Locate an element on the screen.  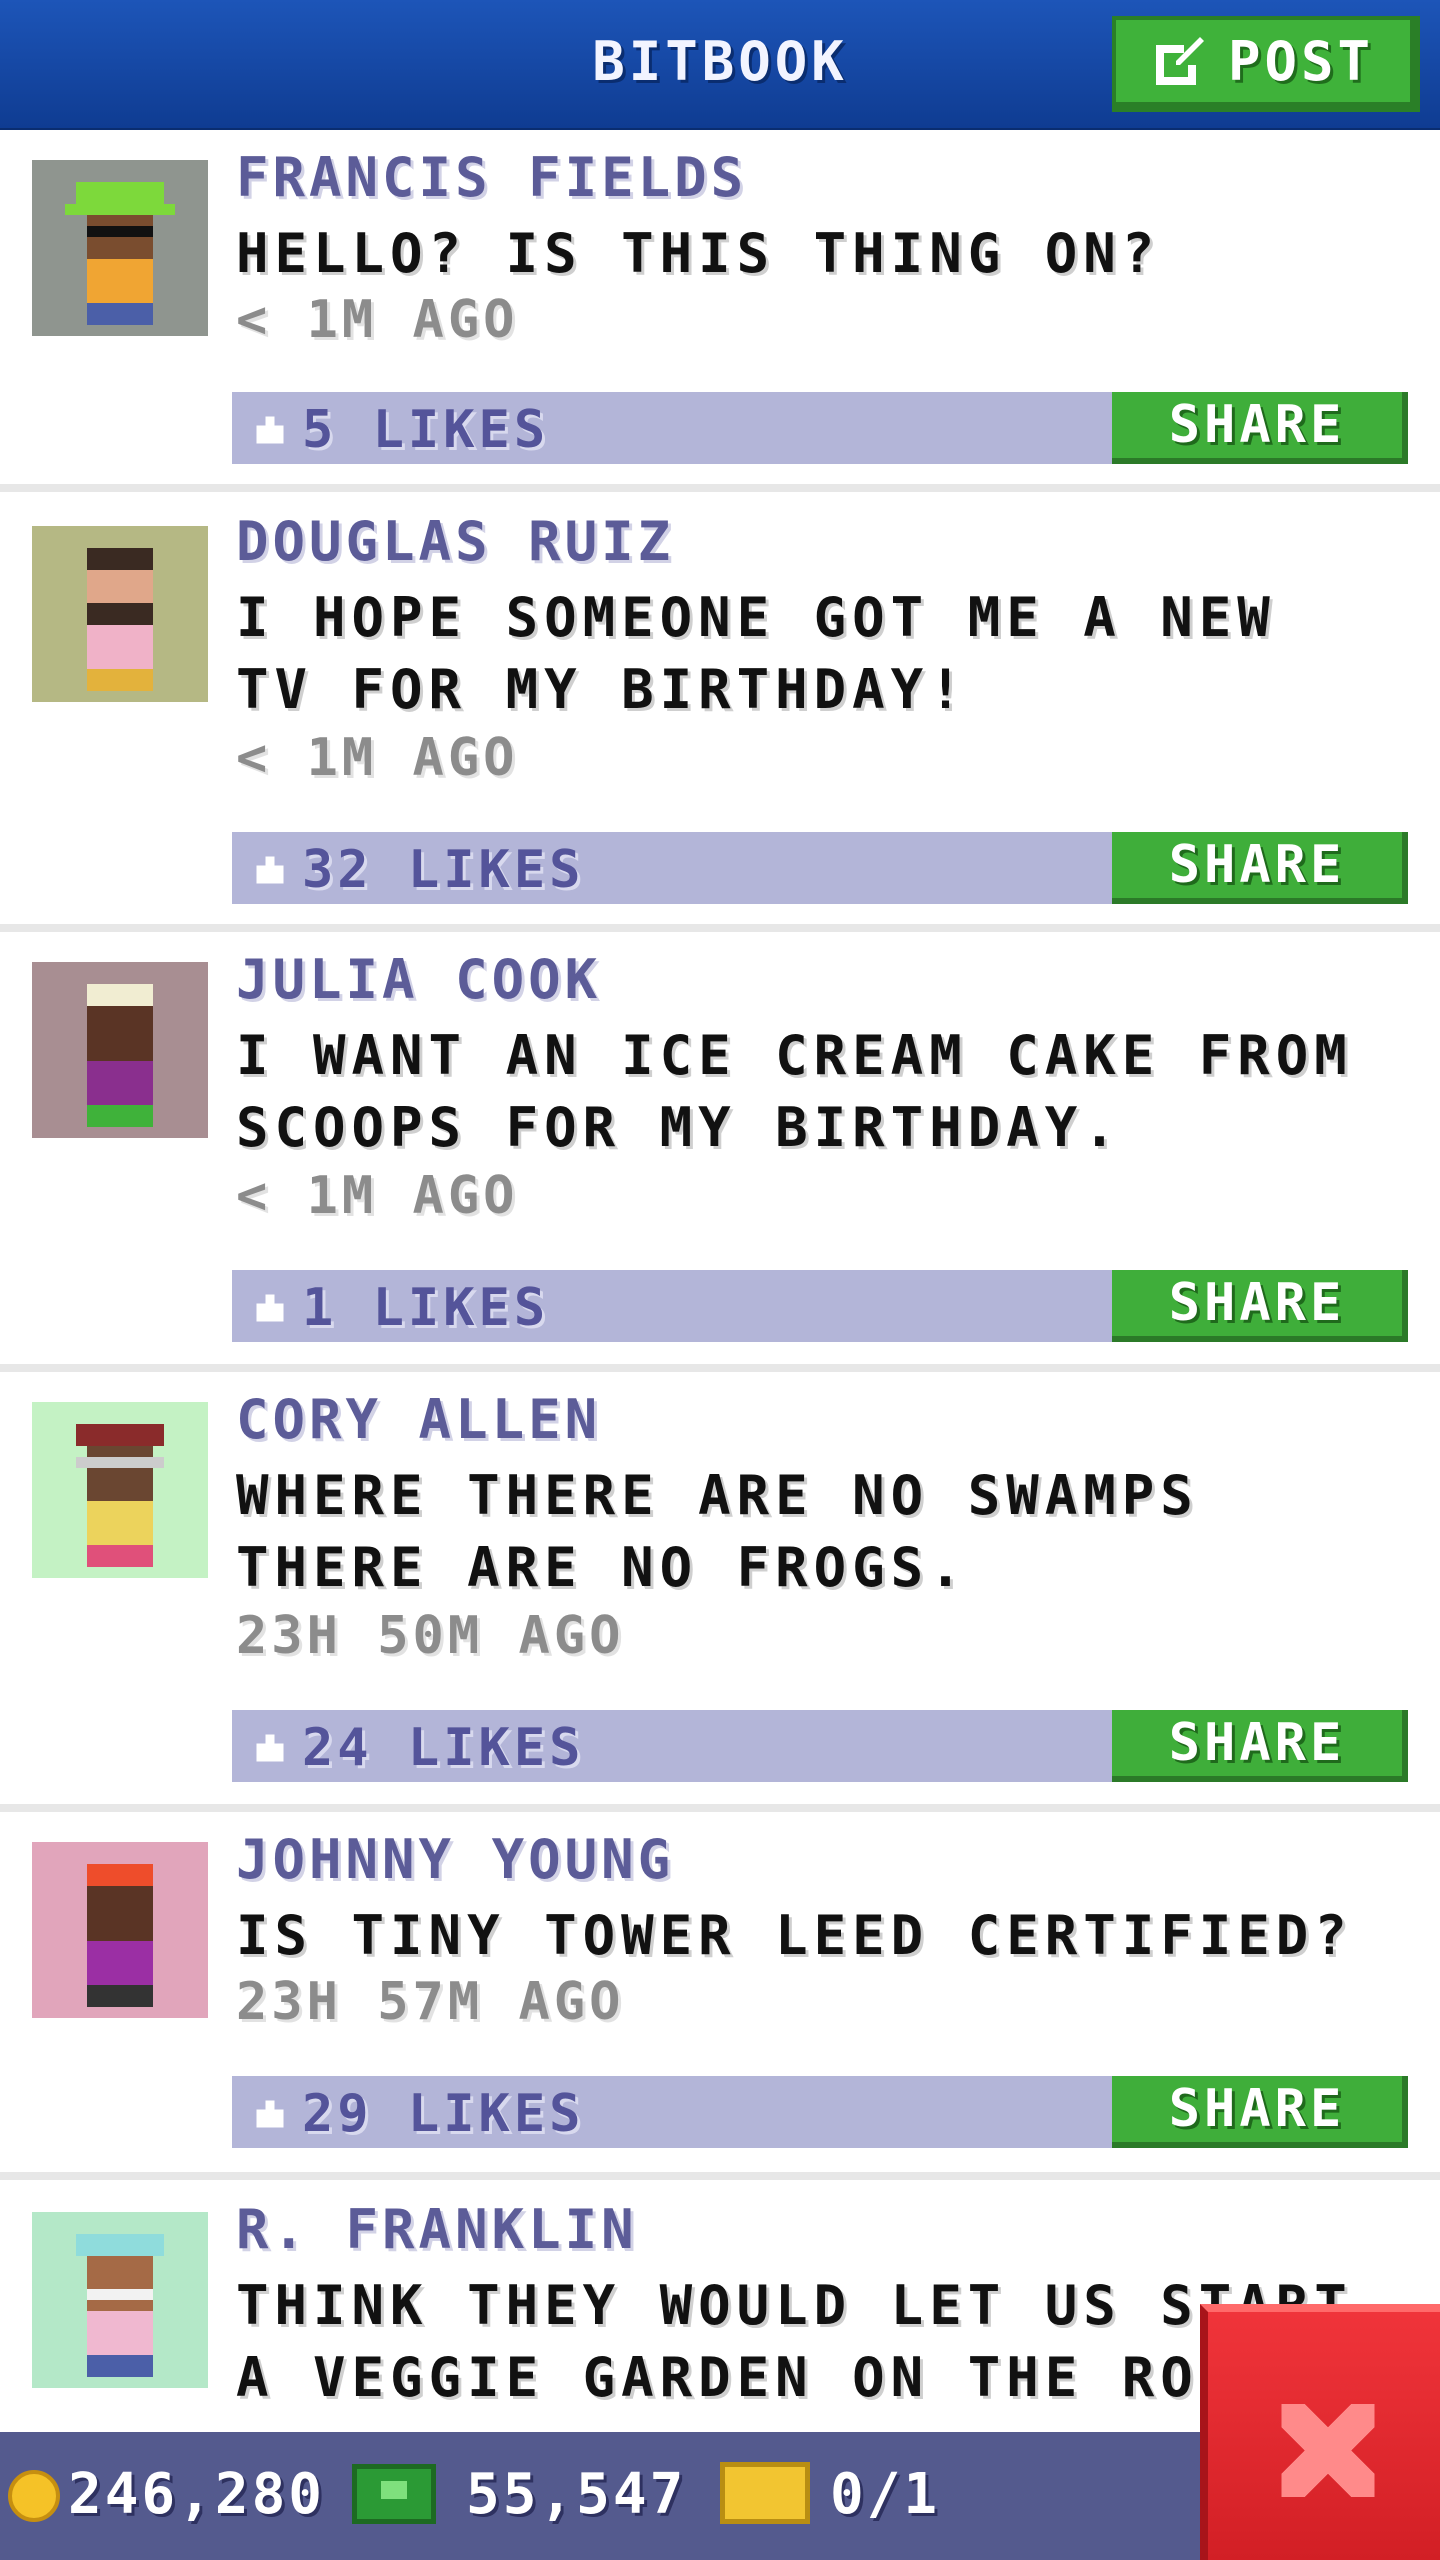
ticket-icon is located at coordinates (765, 2493).